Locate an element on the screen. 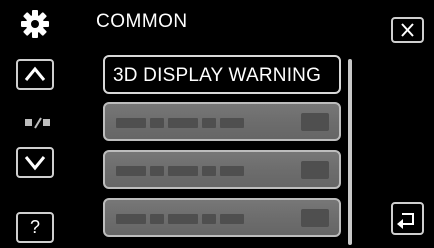 The width and height of the screenshot is (434, 248). close-icon is located at coordinates (407, 30).